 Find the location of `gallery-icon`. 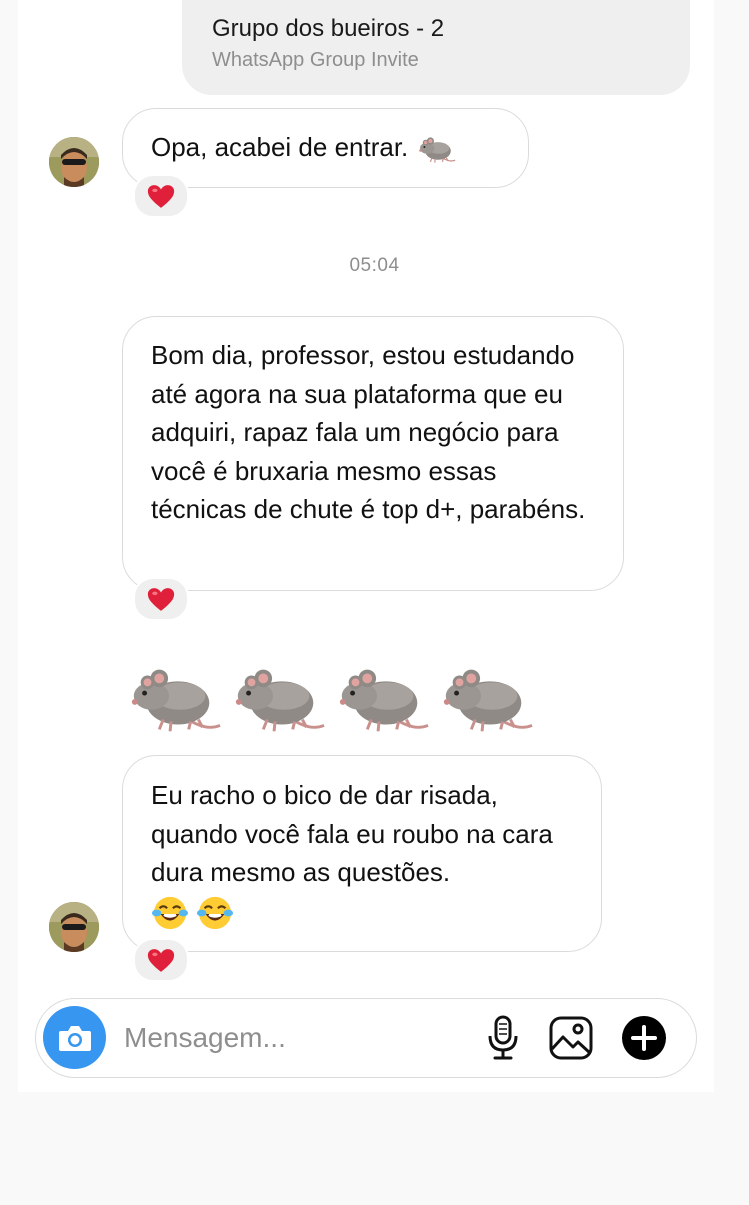

gallery-icon is located at coordinates (571, 1038).